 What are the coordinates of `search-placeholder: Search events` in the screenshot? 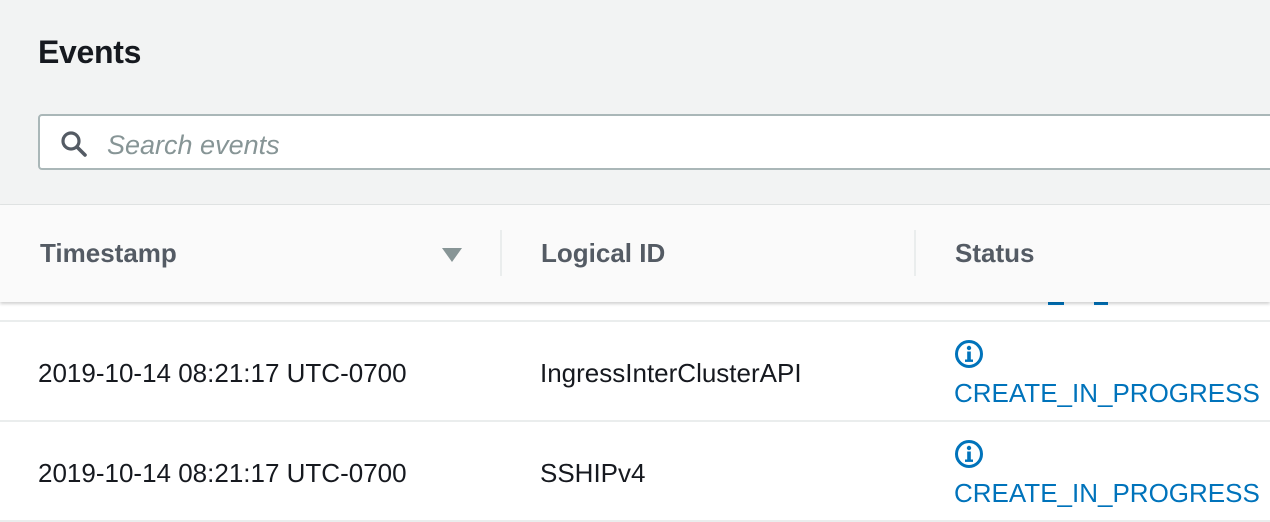 It's located at (193, 145).